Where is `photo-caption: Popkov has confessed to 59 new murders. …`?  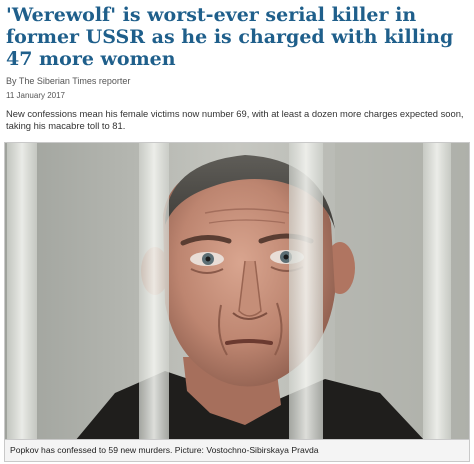
photo-caption: Popkov has confessed to 59 new murders. … is located at coordinates (237, 451).